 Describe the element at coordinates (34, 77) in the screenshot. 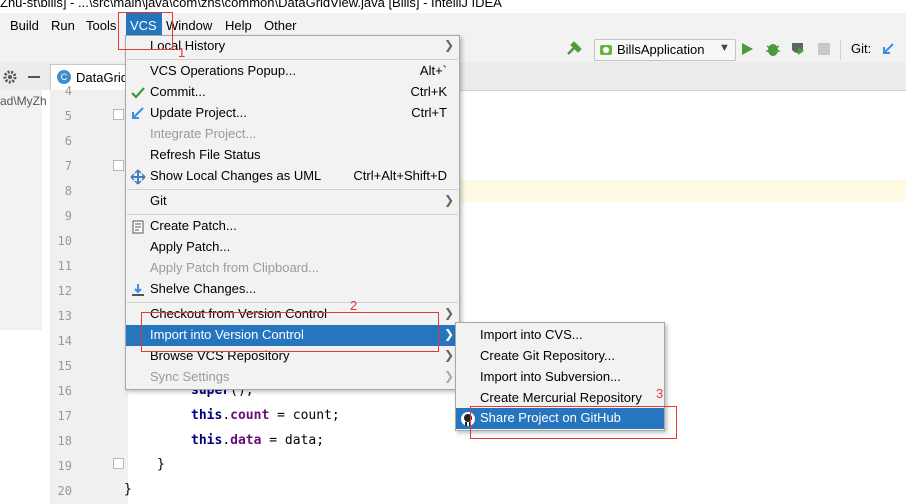

I see `minimize-icon` at that location.